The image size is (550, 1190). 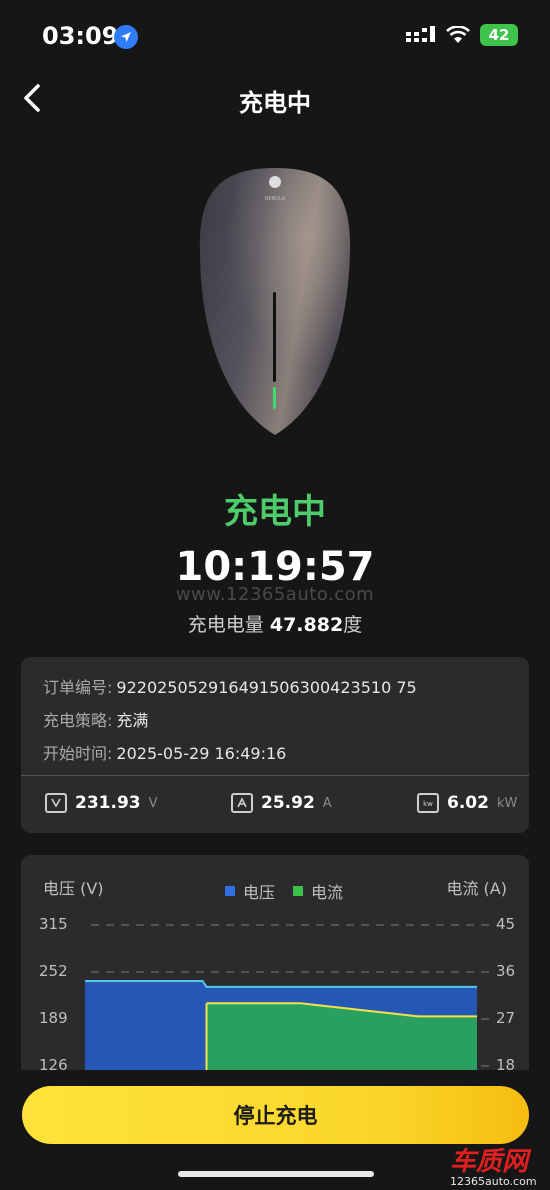 I want to click on status-time: 03:09, so click(x=80, y=36).